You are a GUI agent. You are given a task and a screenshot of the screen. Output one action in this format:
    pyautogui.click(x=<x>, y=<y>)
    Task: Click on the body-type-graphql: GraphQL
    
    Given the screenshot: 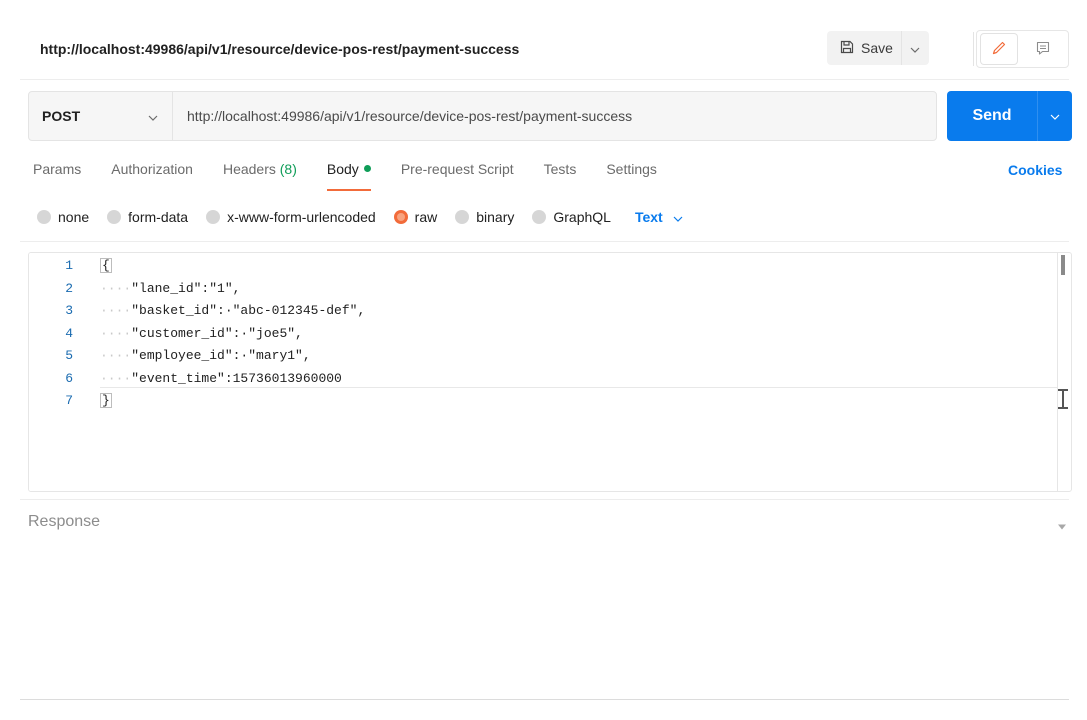 What is the action you would take?
    pyautogui.click(x=571, y=217)
    